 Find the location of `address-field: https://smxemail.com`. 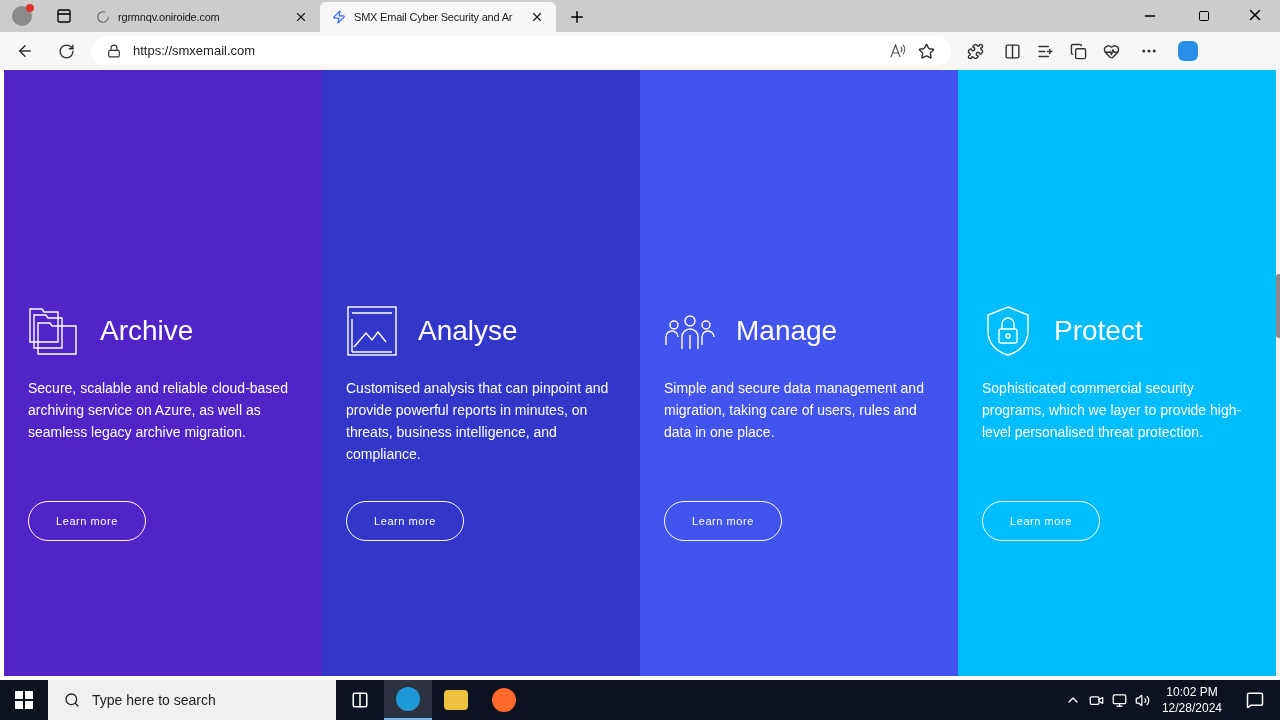

address-field: https://smxemail.com is located at coordinates (521, 51).